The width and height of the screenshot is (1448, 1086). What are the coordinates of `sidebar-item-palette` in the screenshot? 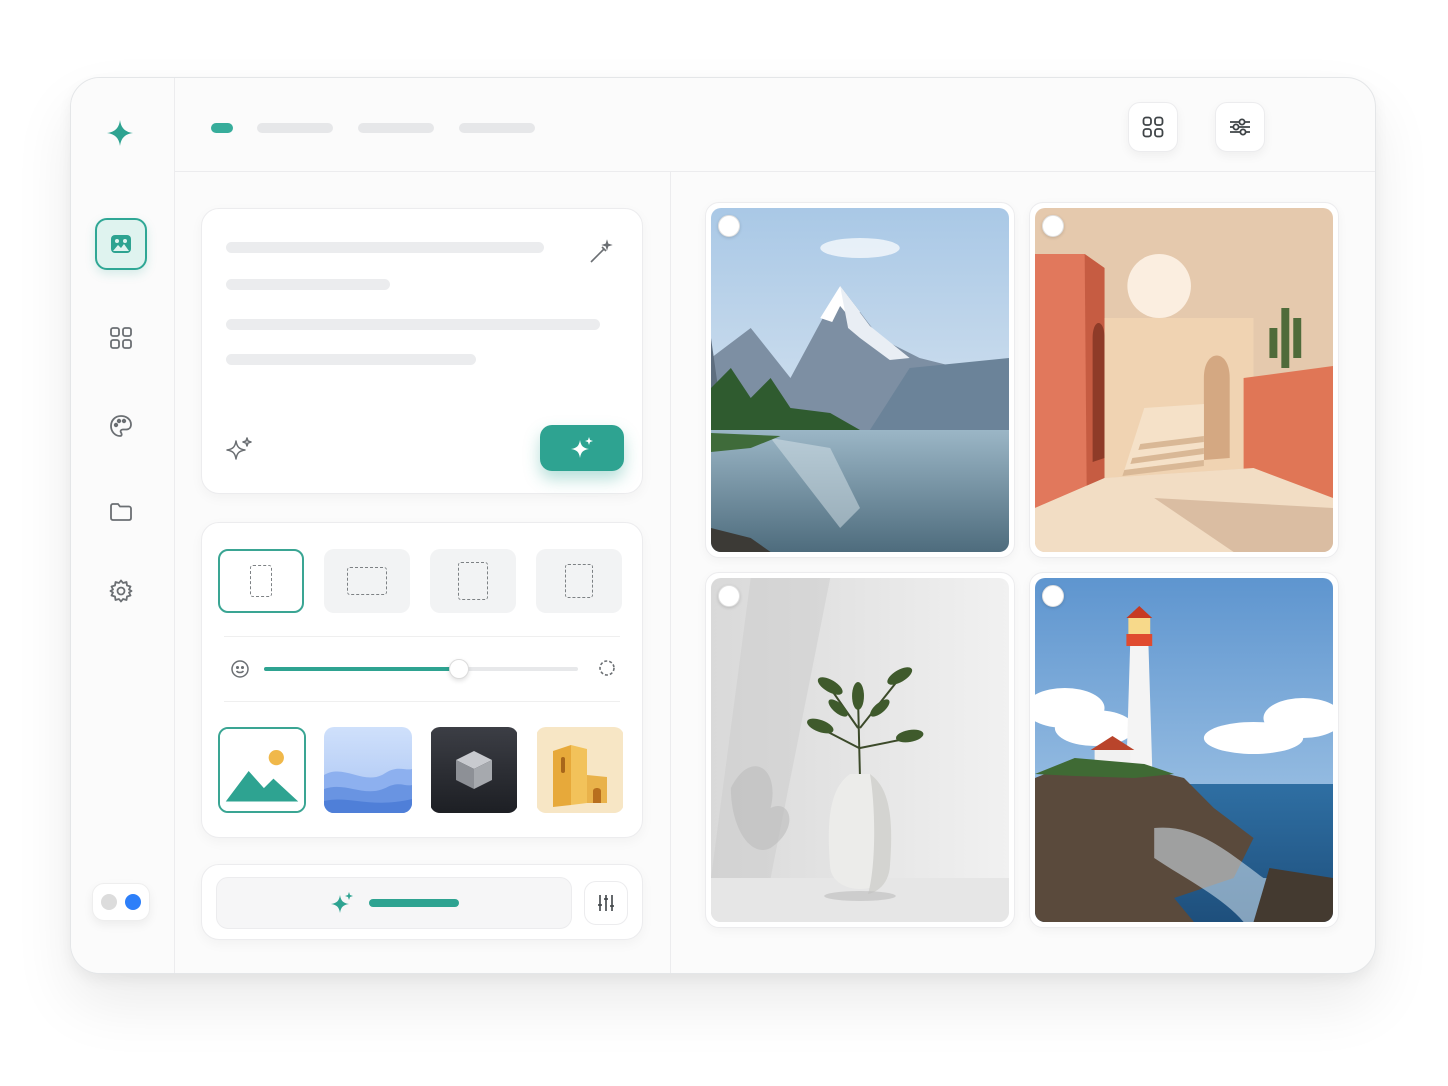 It's located at (121, 426).